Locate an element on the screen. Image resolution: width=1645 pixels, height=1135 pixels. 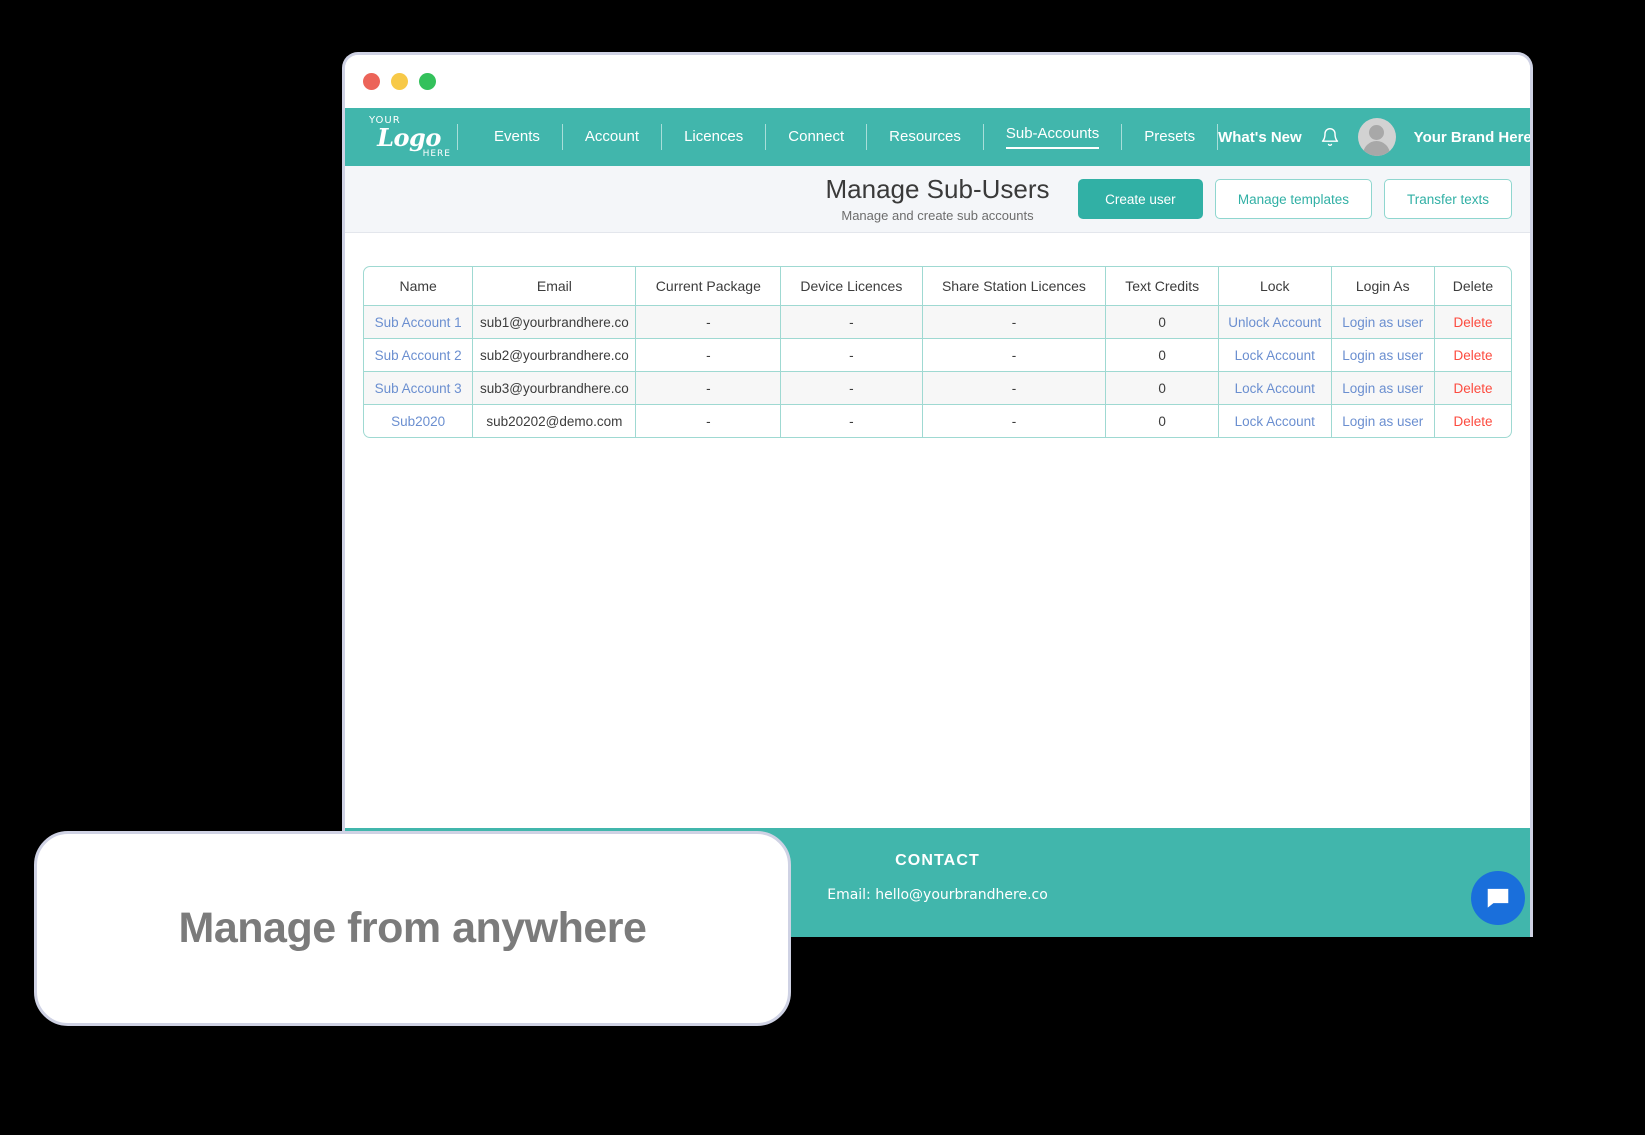
sub-user-name-link: Sub Account 2 is located at coordinates (418, 355).